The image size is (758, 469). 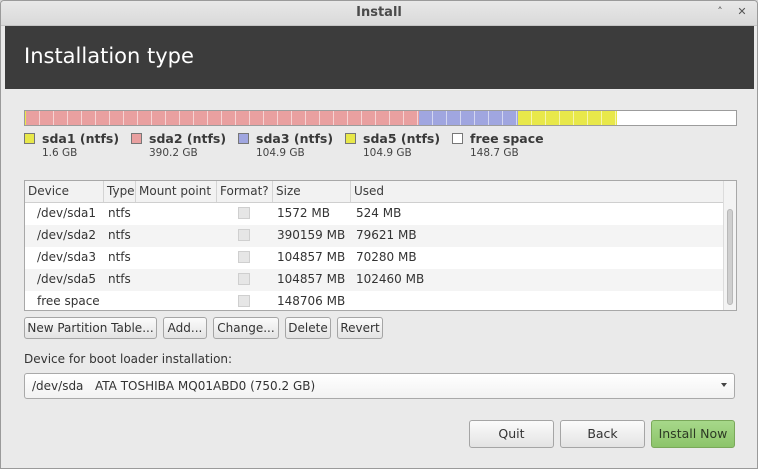 I want to click on cell-device: /dev/sda5, so click(x=67, y=279).